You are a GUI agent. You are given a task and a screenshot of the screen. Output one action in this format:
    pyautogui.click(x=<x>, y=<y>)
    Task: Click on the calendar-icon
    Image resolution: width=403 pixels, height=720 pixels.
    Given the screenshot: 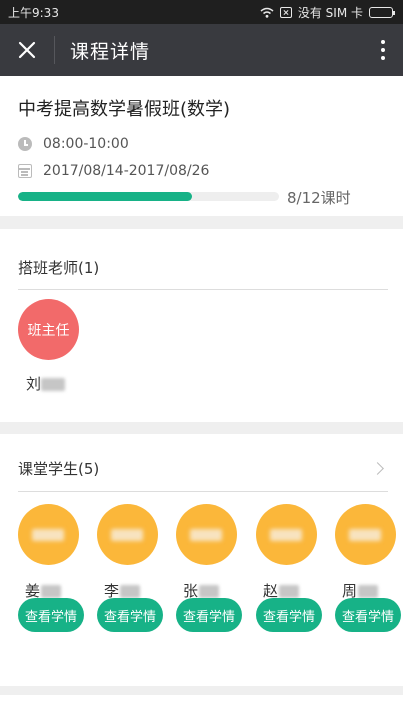 What is the action you would take?
    pyautogui.click(x=25, y=171)
    